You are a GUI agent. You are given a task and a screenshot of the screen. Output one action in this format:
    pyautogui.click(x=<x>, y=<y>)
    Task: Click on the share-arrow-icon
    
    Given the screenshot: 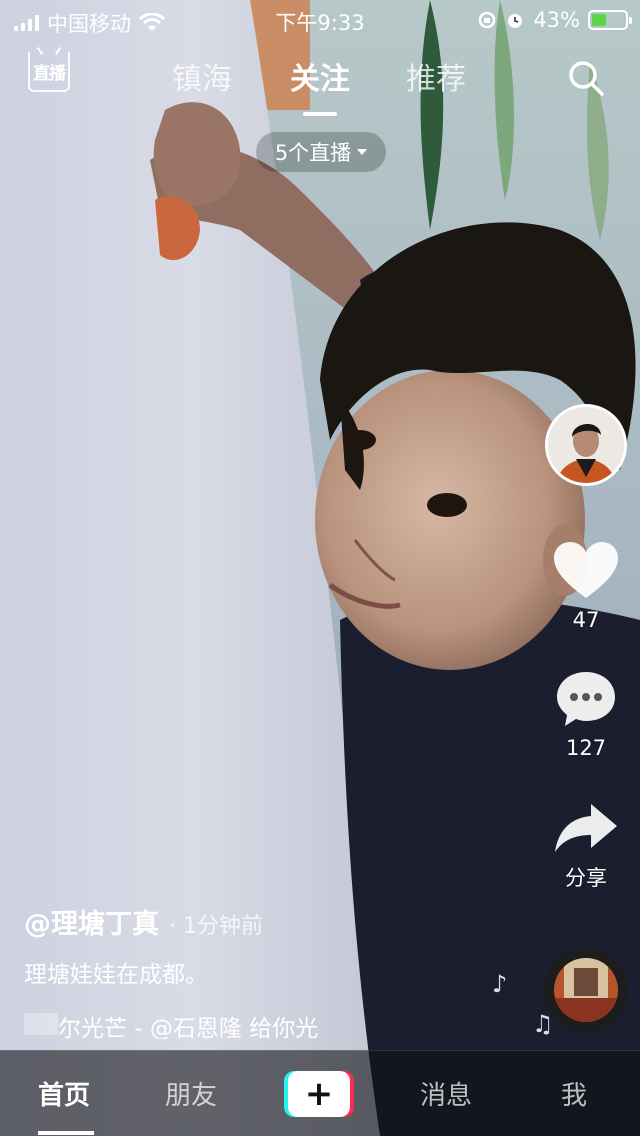 What is the action you would take?
    pyautogui.click(x=586, y=828)
    